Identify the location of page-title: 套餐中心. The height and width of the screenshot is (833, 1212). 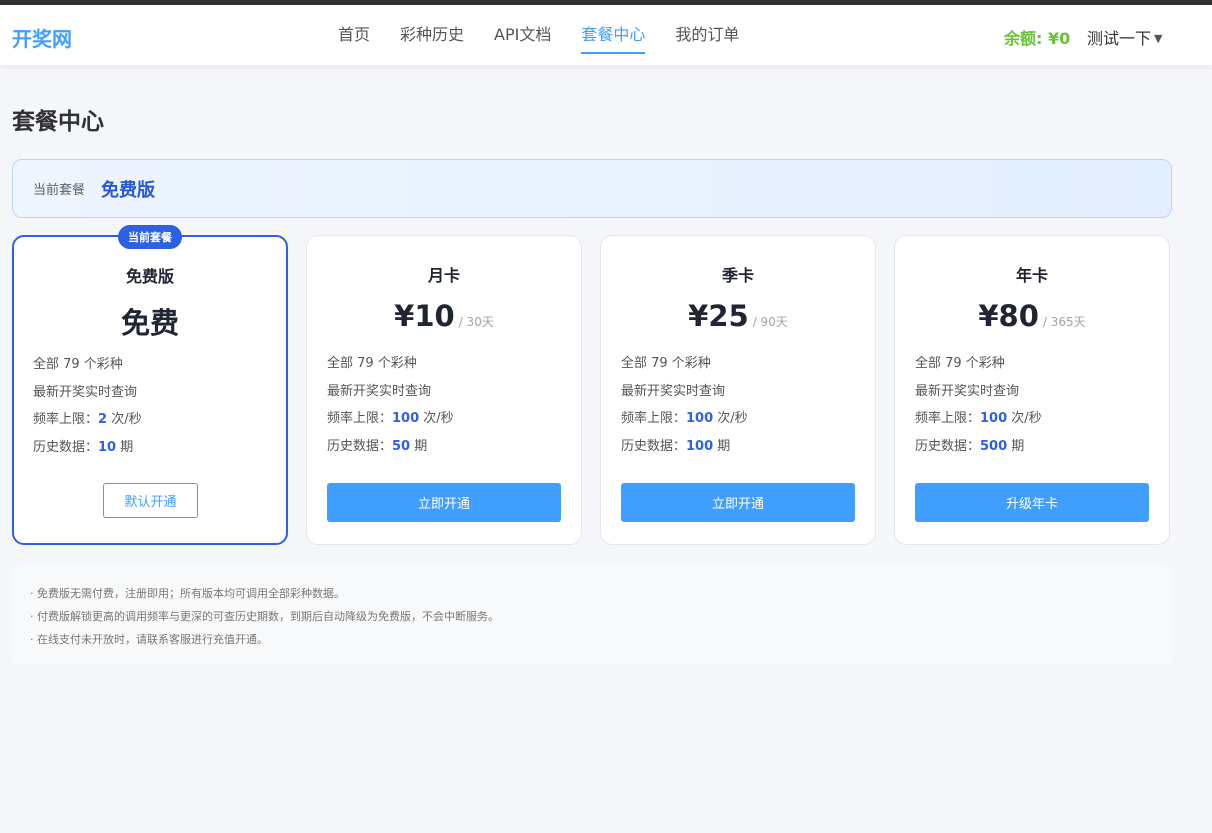
(58, 122).